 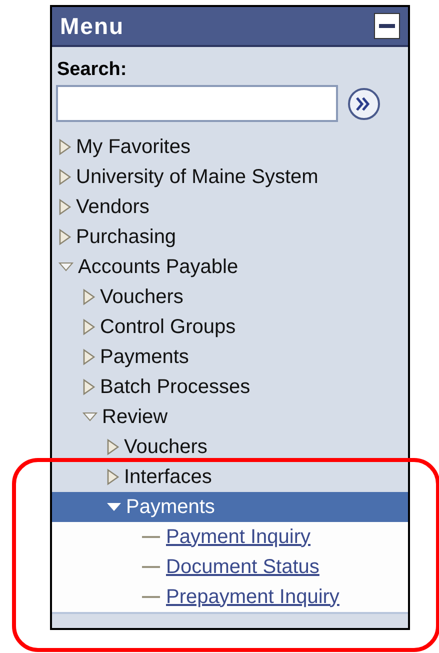 I want to click on menu-link: Payment Inquiry, so click(x=238, y=537).